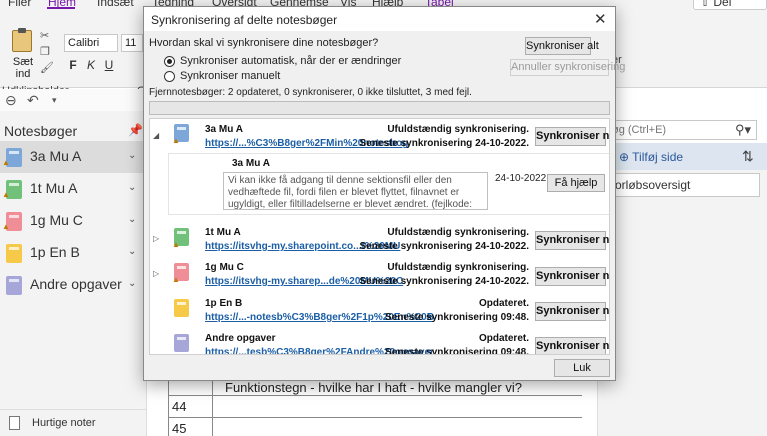  Describe the element at coordinates (135, 130) in the screenshot. I see `pin-icon: 📌` at that location.